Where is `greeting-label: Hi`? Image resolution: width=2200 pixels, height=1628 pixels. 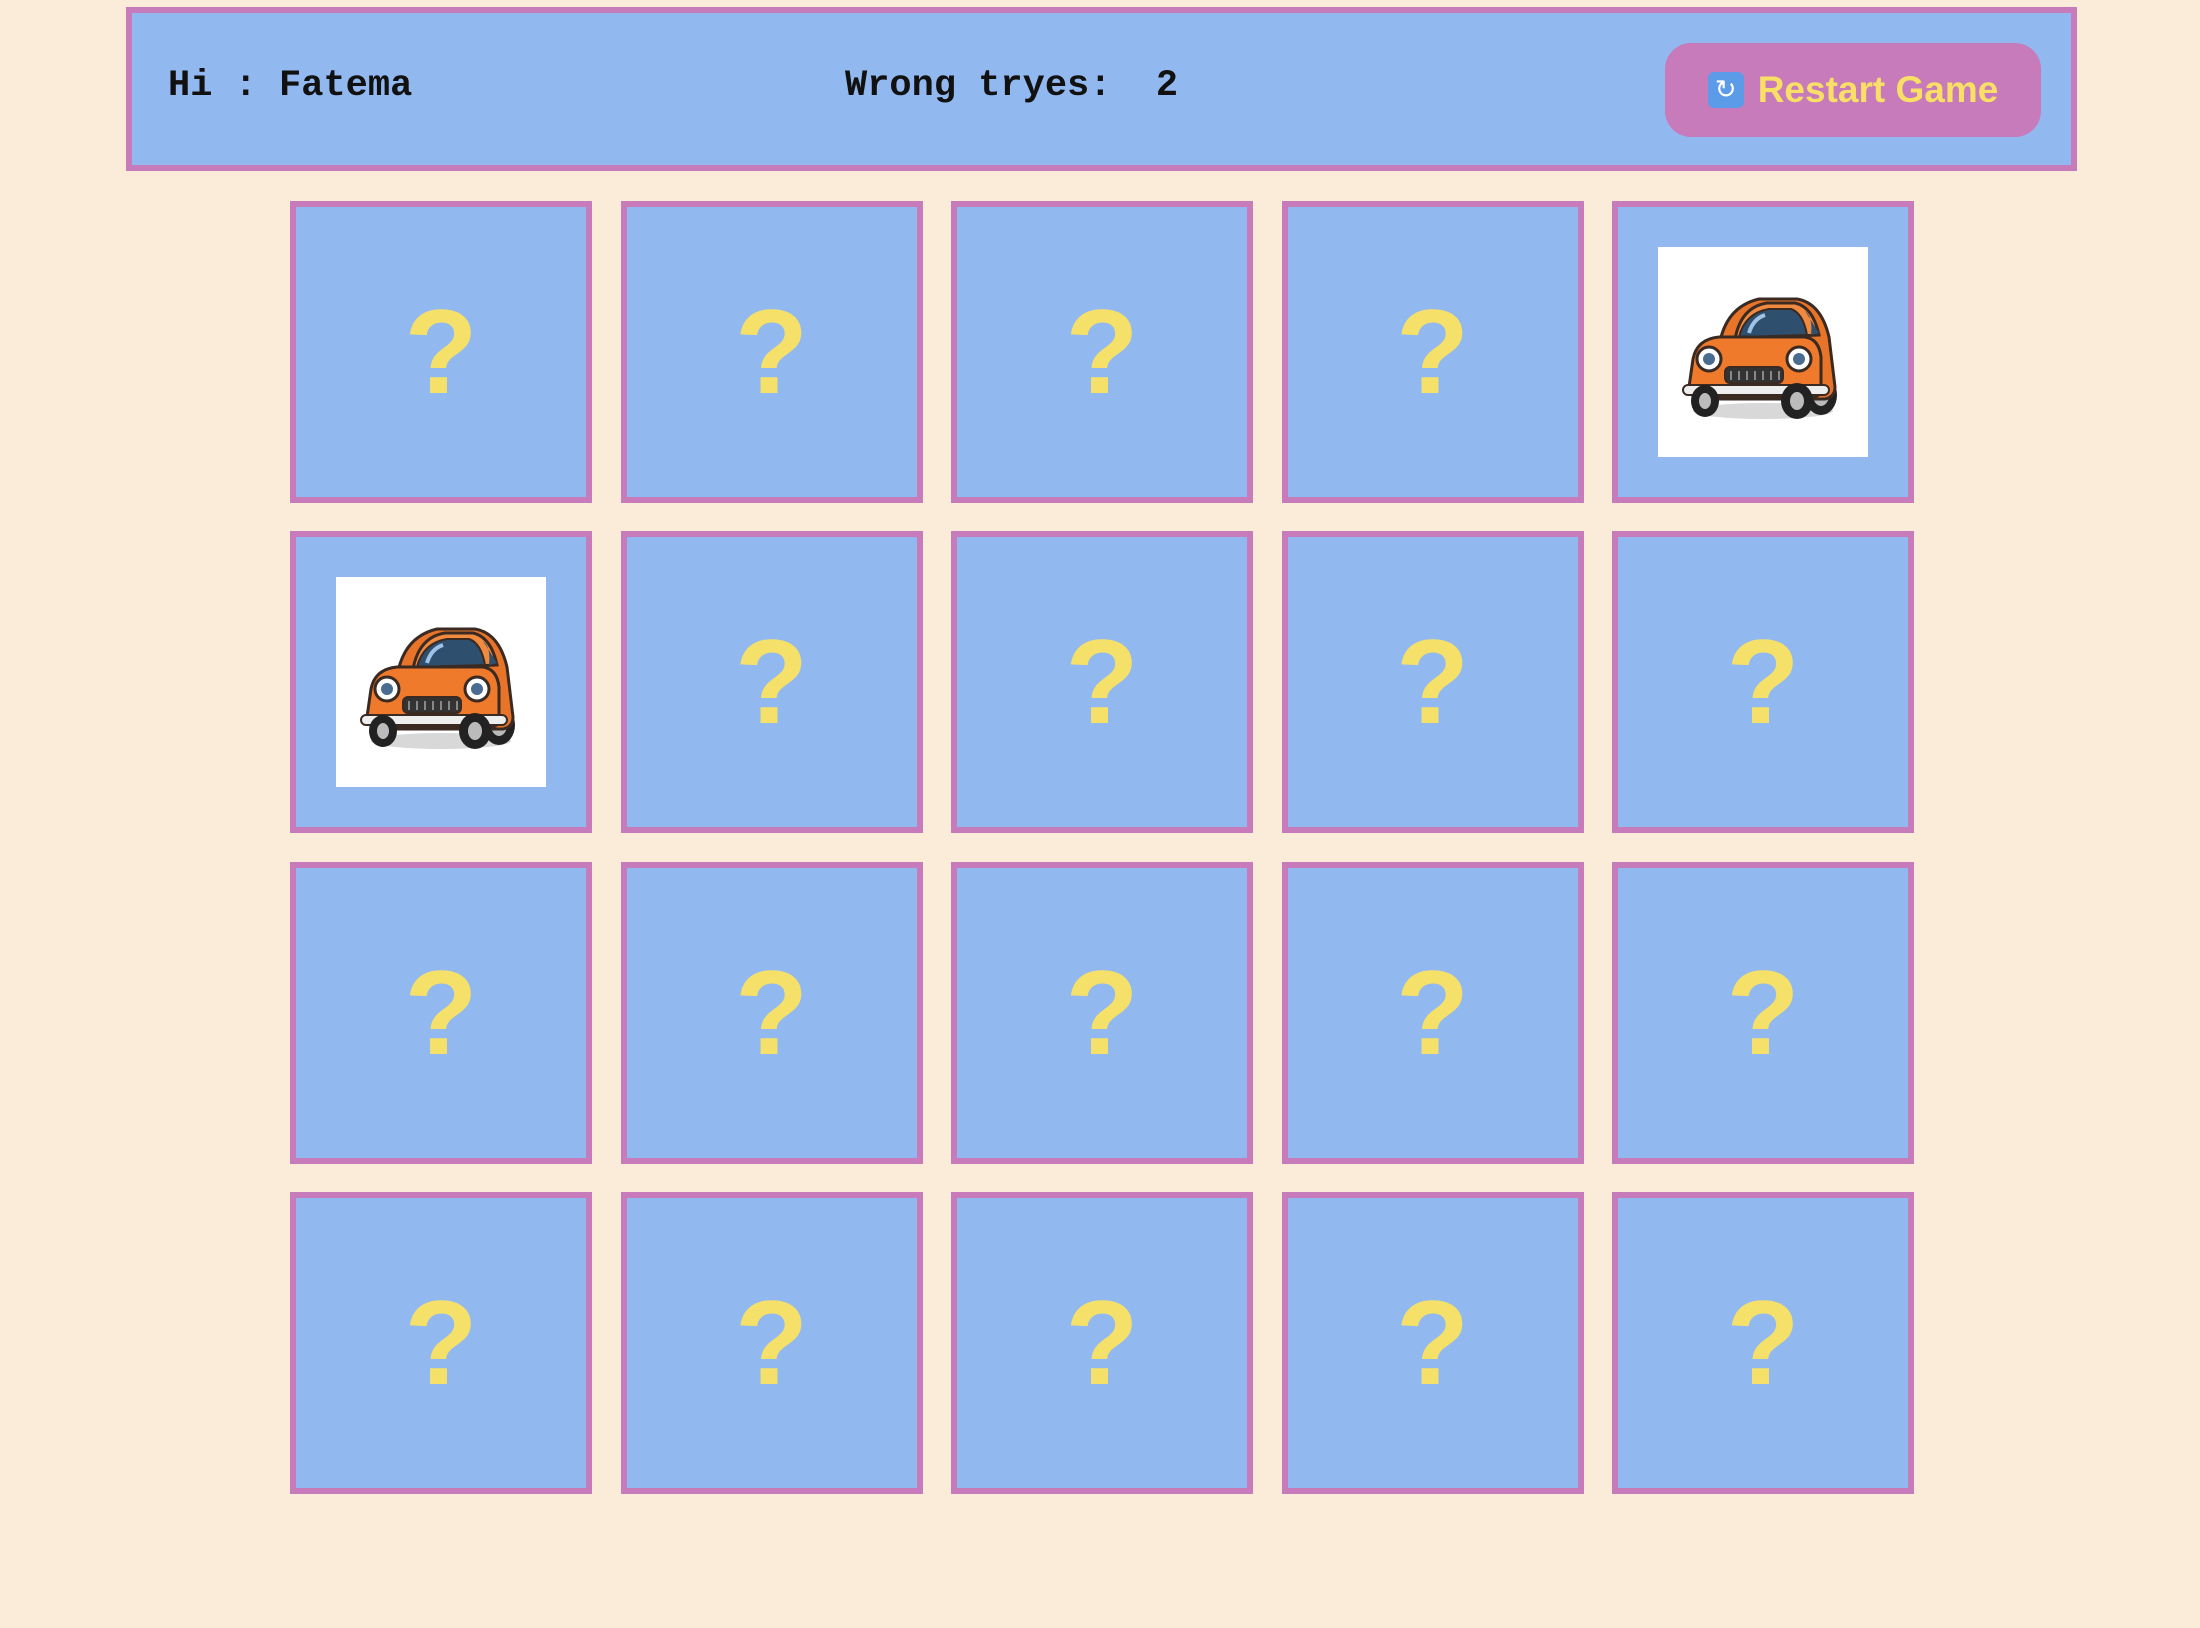
greeting-label: Hi is located at coordinates (190, 86).